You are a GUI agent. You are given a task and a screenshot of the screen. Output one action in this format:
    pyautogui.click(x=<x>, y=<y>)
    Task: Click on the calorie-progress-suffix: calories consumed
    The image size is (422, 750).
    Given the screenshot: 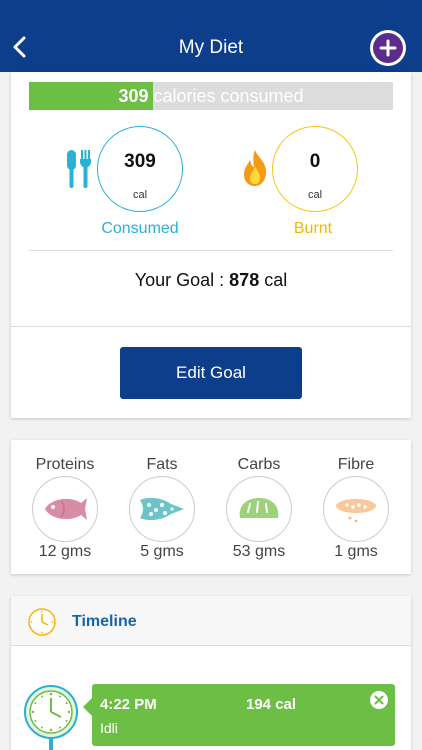 What is the action you would take?
    pyautogui.click(x=226, y=96)
    